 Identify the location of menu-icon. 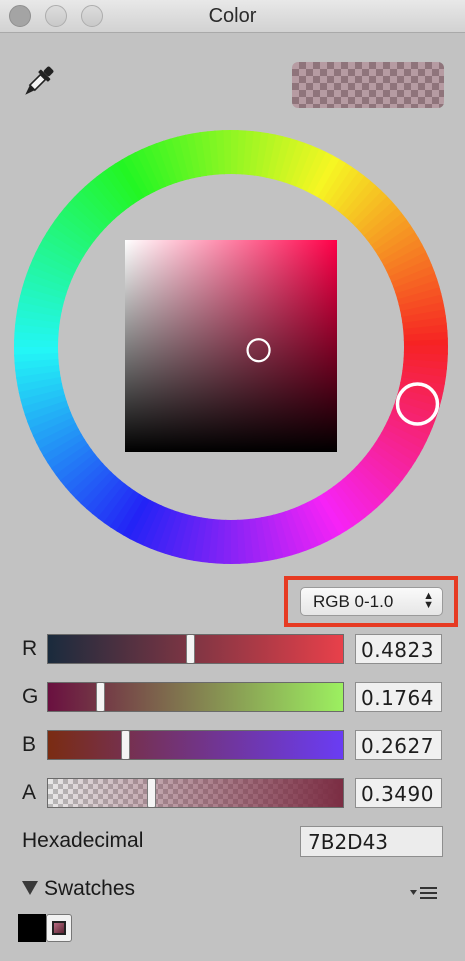
(424, 893).